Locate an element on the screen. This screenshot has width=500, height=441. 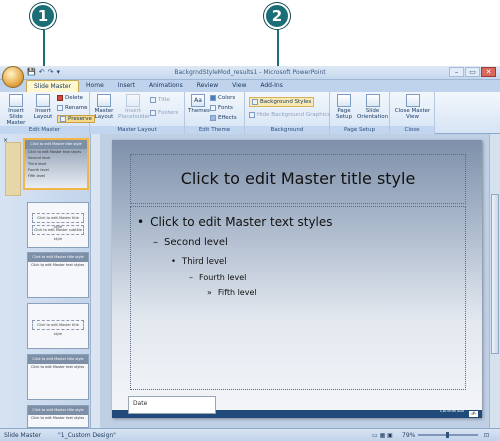
placeholder-icon is located at coordinates (133, 100).